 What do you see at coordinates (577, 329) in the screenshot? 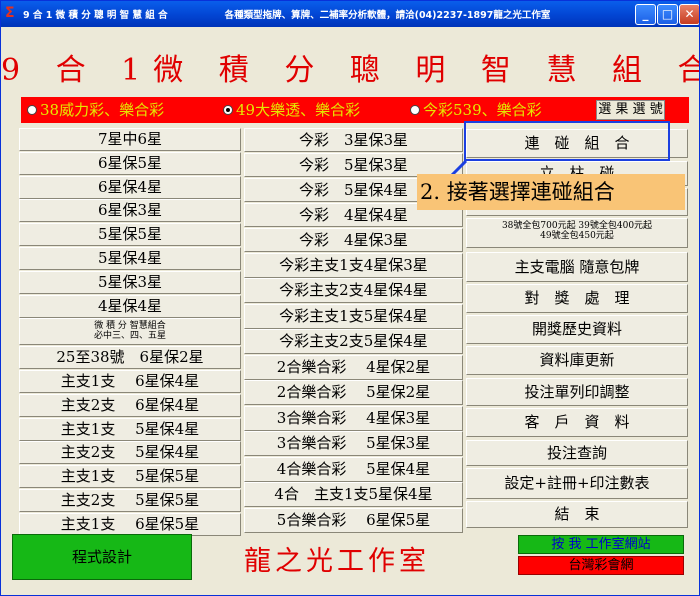
I see `col3-button-6: 開獎歷史資料` at bounding box center [577, 329].